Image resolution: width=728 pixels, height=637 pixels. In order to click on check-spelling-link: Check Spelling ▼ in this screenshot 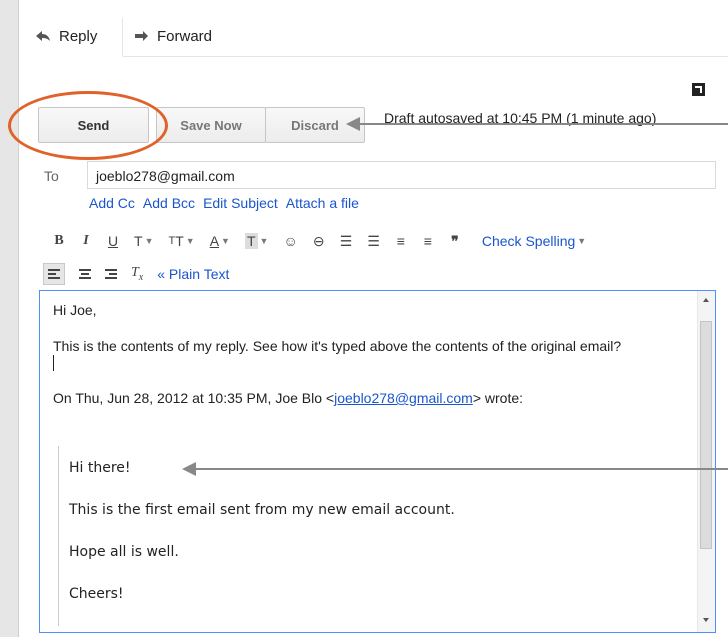, I will do `click(534, 241)`.